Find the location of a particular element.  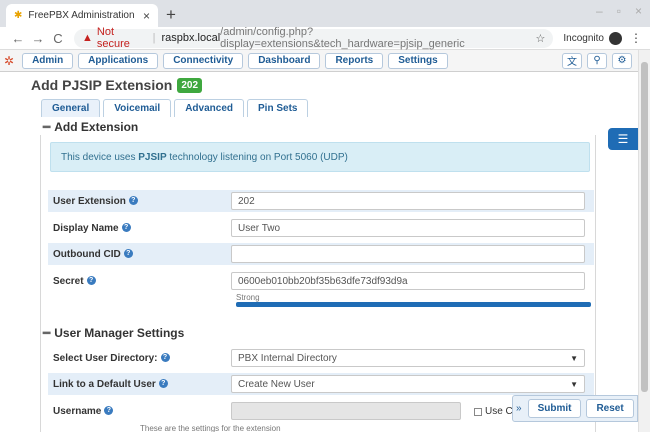

link-default-user-row: Link to a Default User? Create New User ▼ is located at coordinates (321, 384).